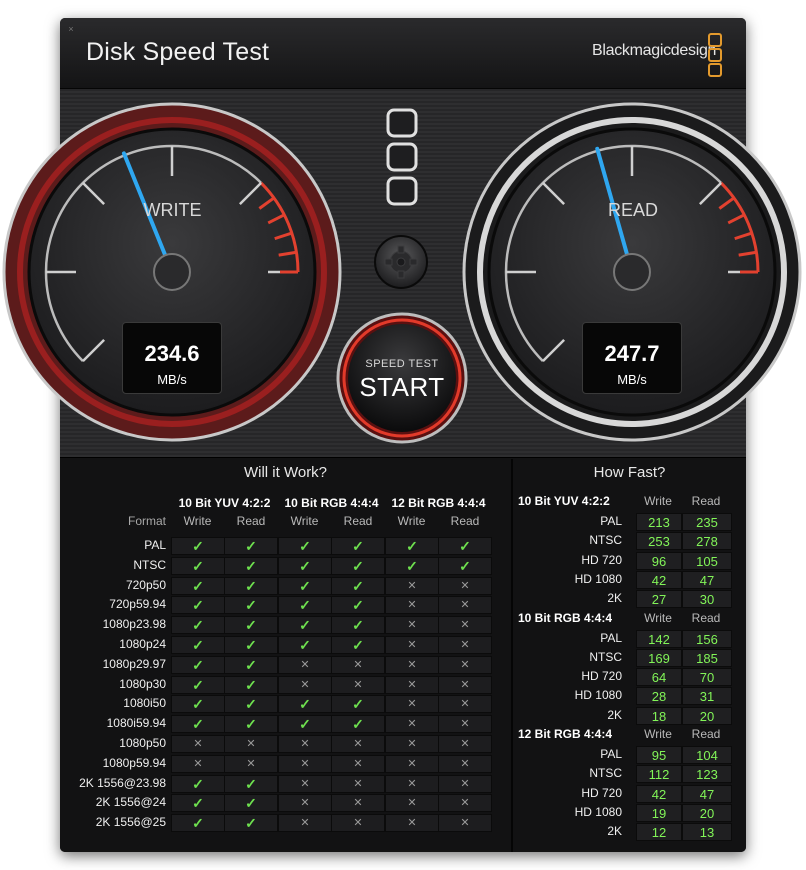  I want to click on format-row-label: 2K 1556@25, so click(130, 822).